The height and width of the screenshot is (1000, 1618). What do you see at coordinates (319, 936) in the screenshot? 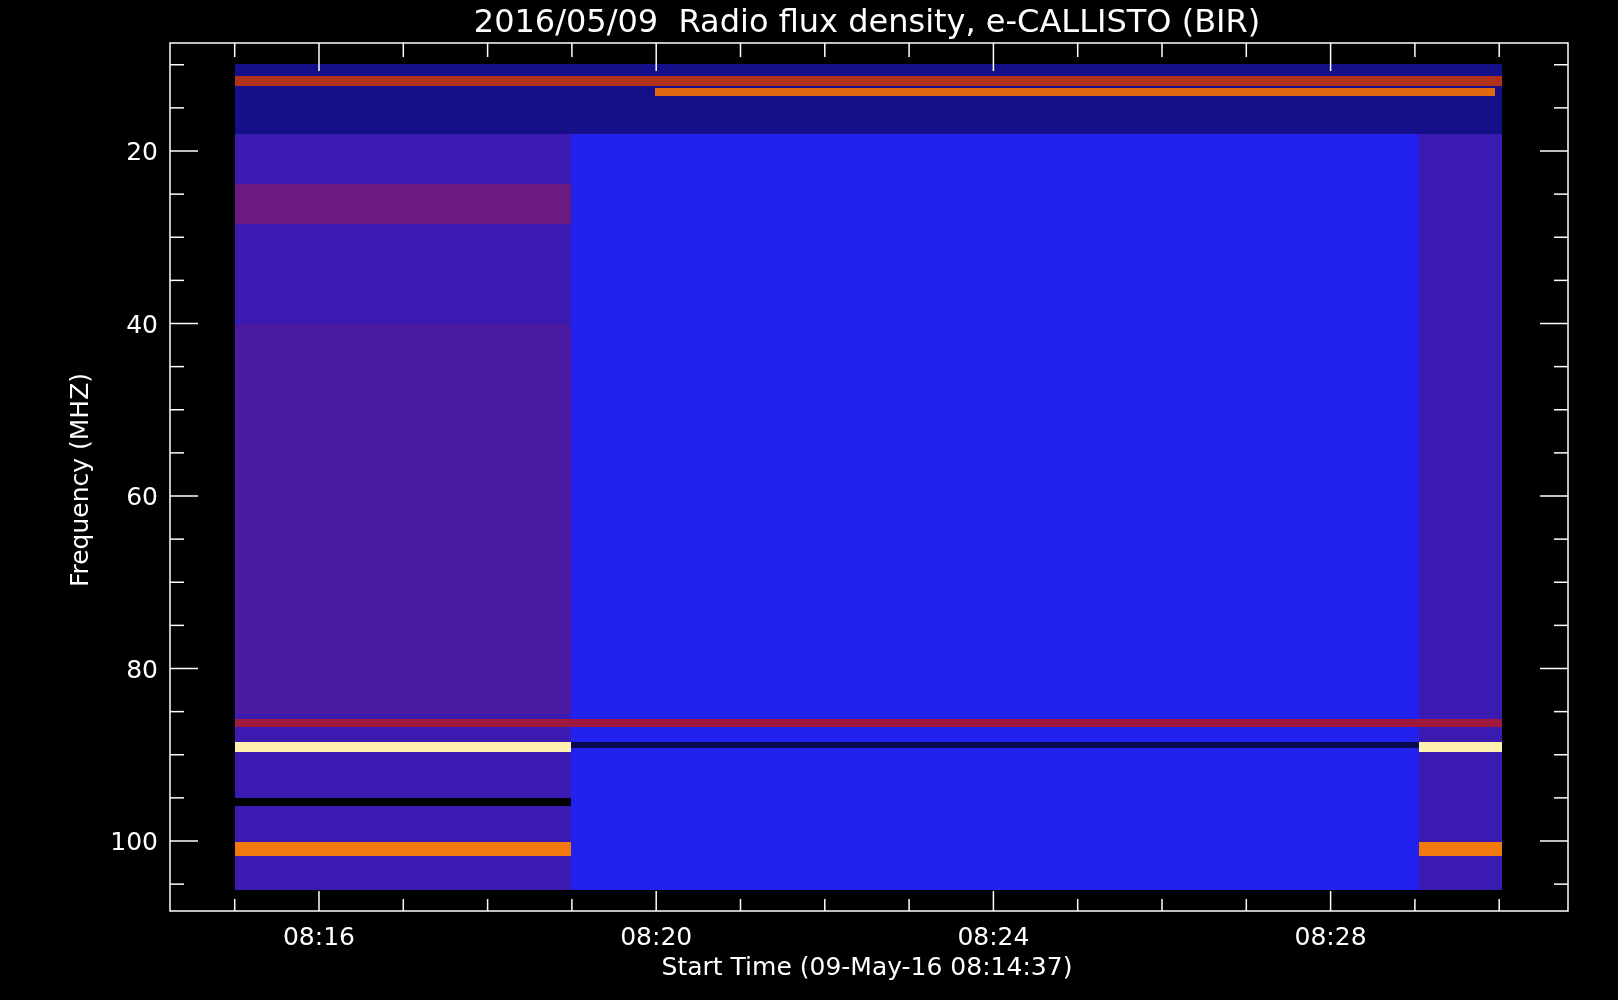
I see `axis-tick-label: 08:16` at bounding box center [319, 936].